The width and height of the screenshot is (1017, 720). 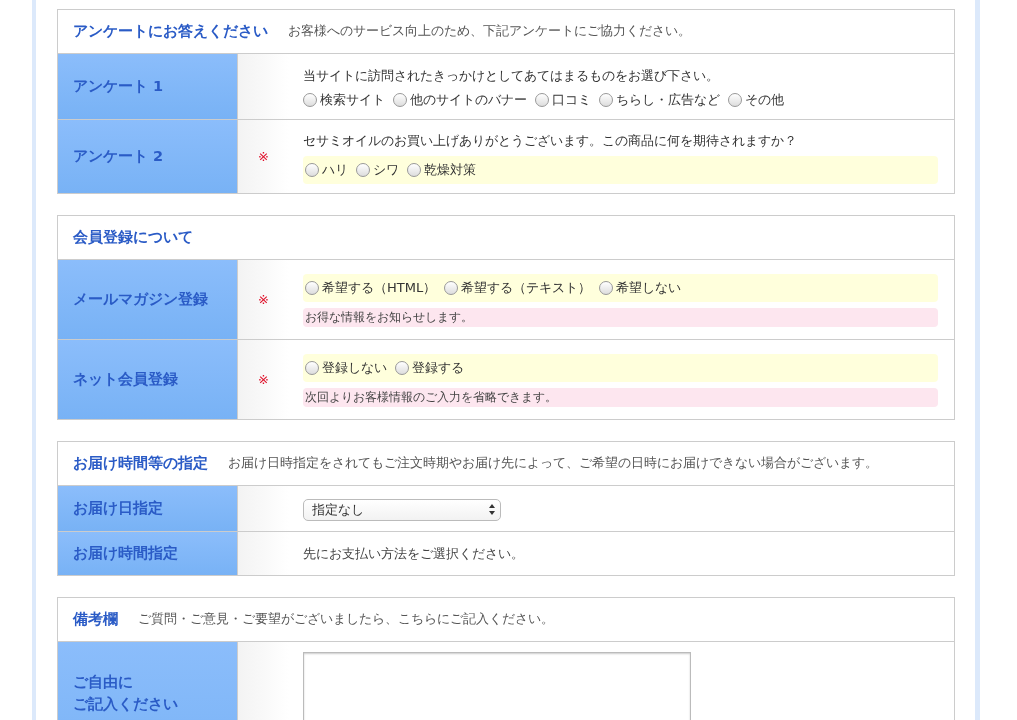 What do you see at coordinates (764, 99) in the screenshot?
I see `option-label: その他` at bounding box center [764, 99].